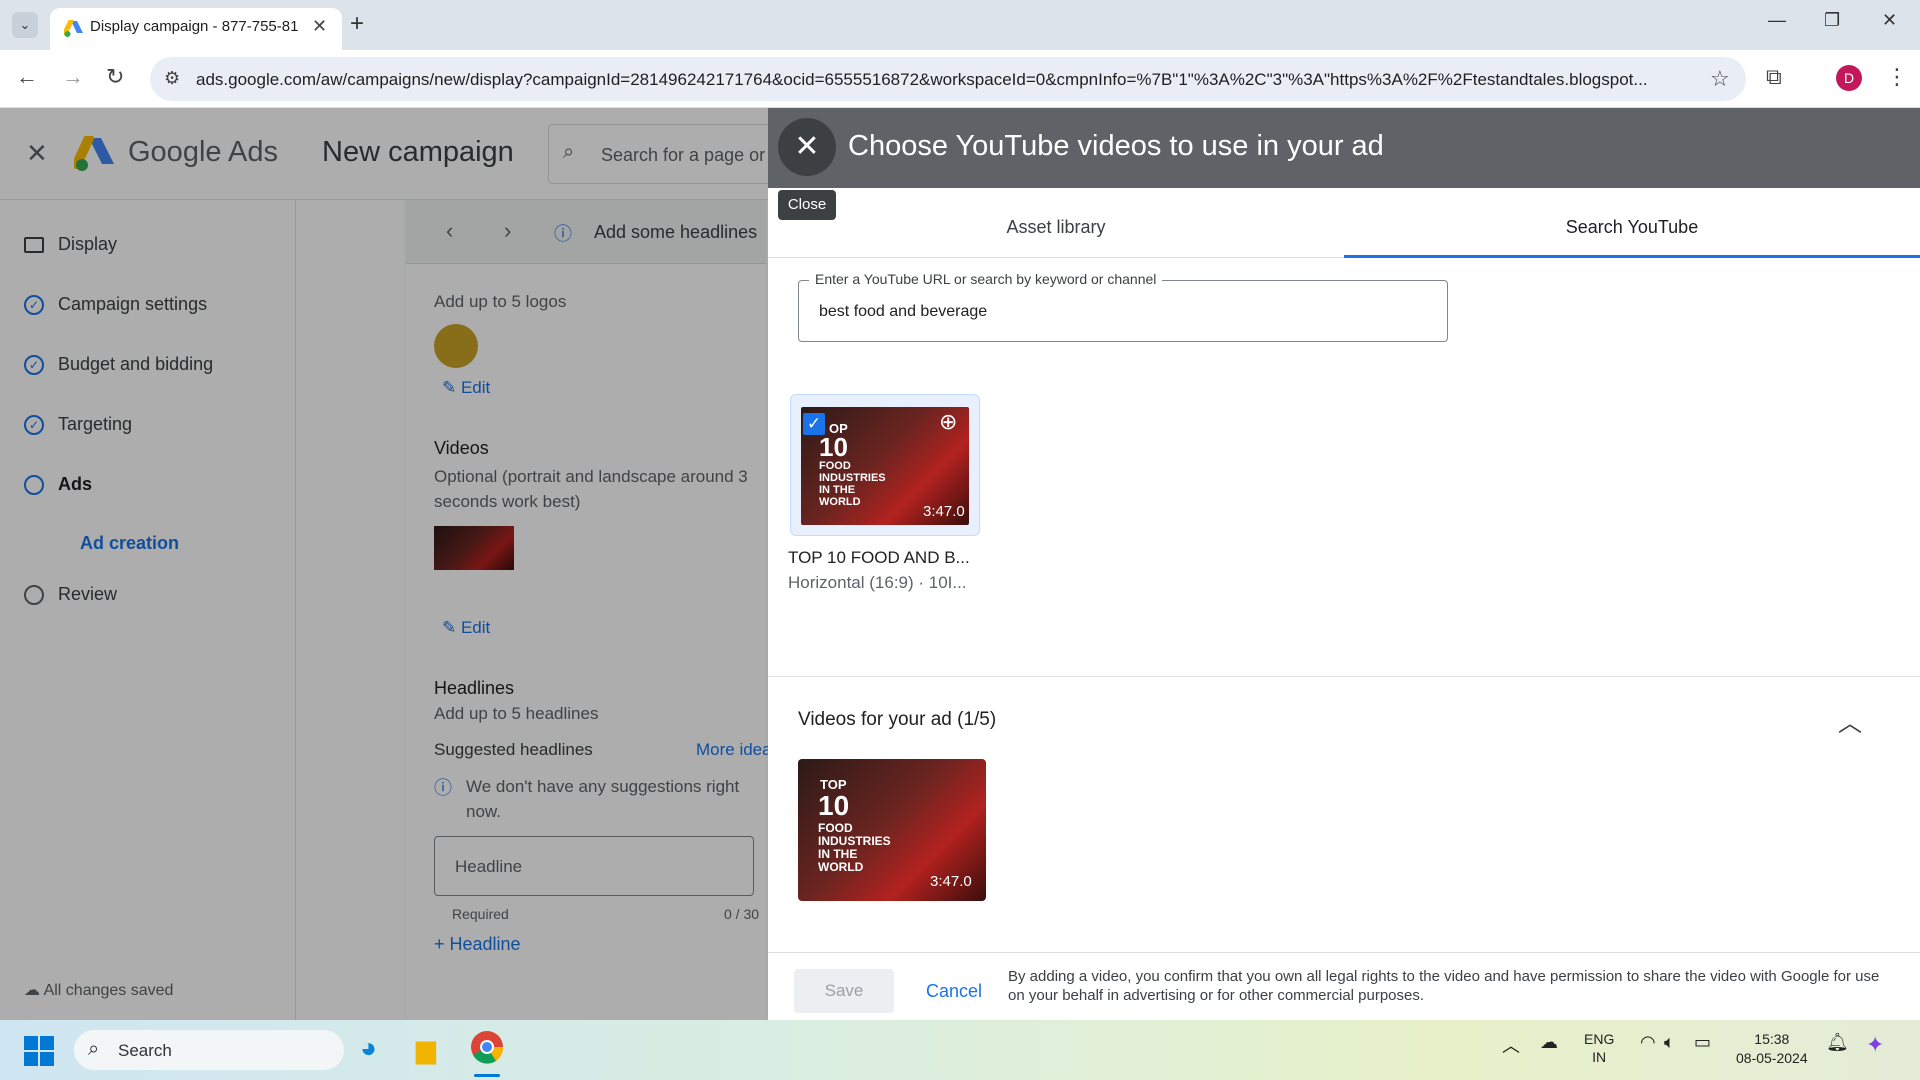 The height and width of the screenshot is (1080, 1920). Describe the element at coordinates (1774, 77) in the screenshot. I see `extensions-icon: ⧉` at that location.